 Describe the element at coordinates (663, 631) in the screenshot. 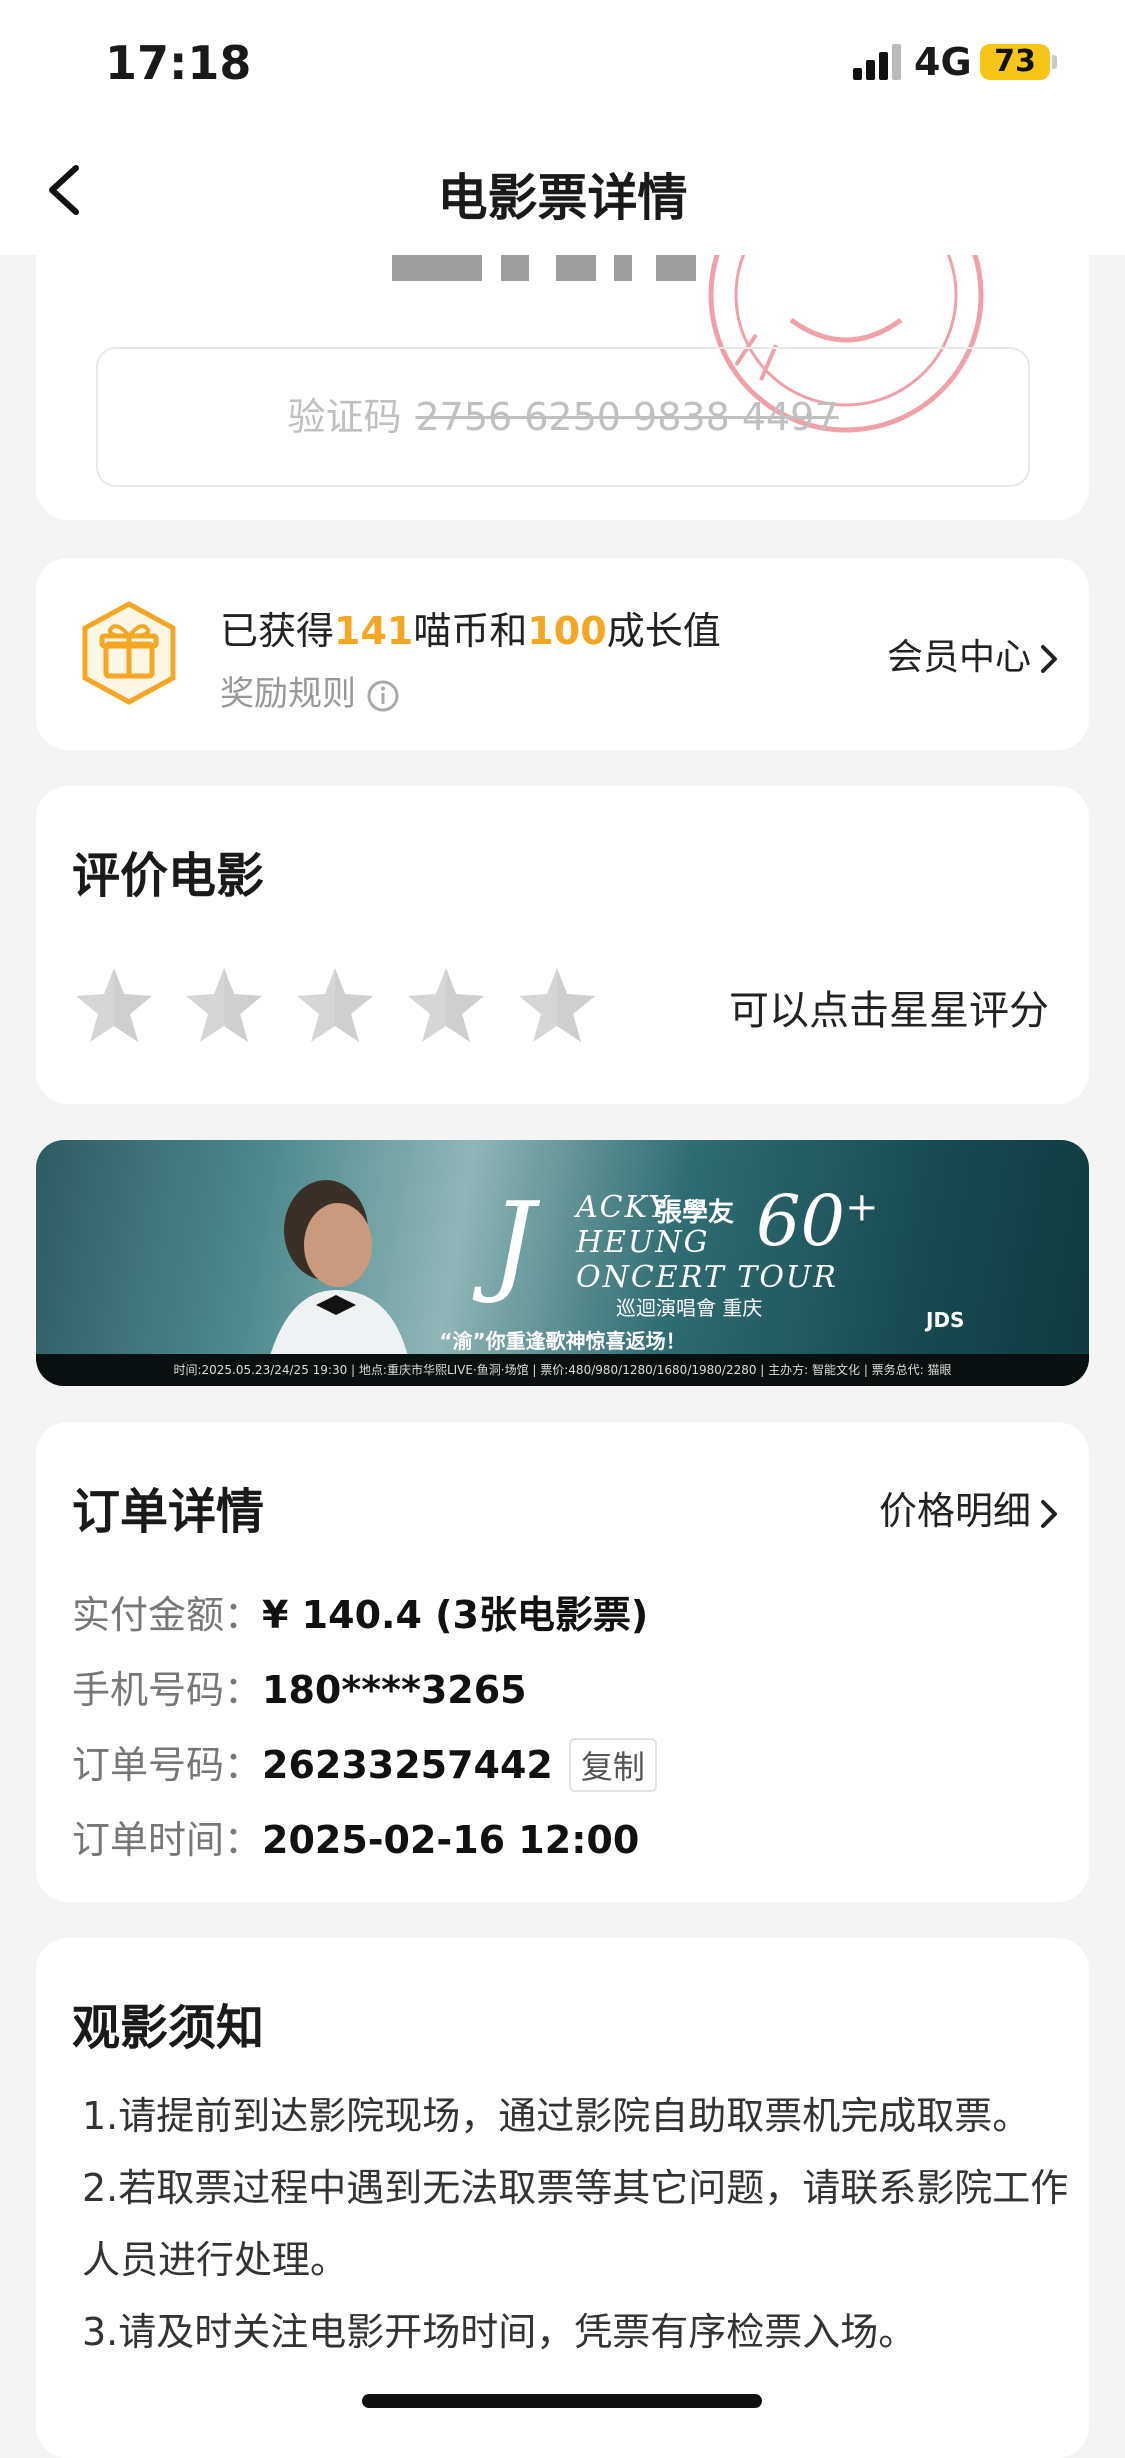

I see `reward-suffix: 成长值` at that location.